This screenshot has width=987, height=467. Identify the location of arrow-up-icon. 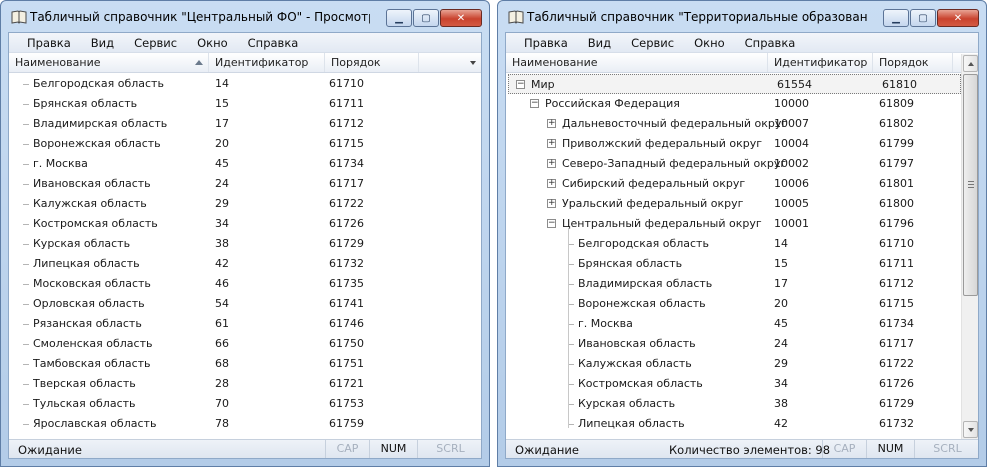
(971, 64).